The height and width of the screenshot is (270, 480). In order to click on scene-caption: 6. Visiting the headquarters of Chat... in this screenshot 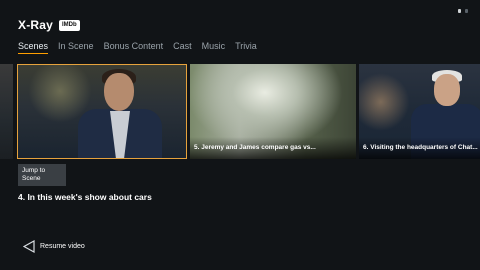, I will do `click(419, 148)`.